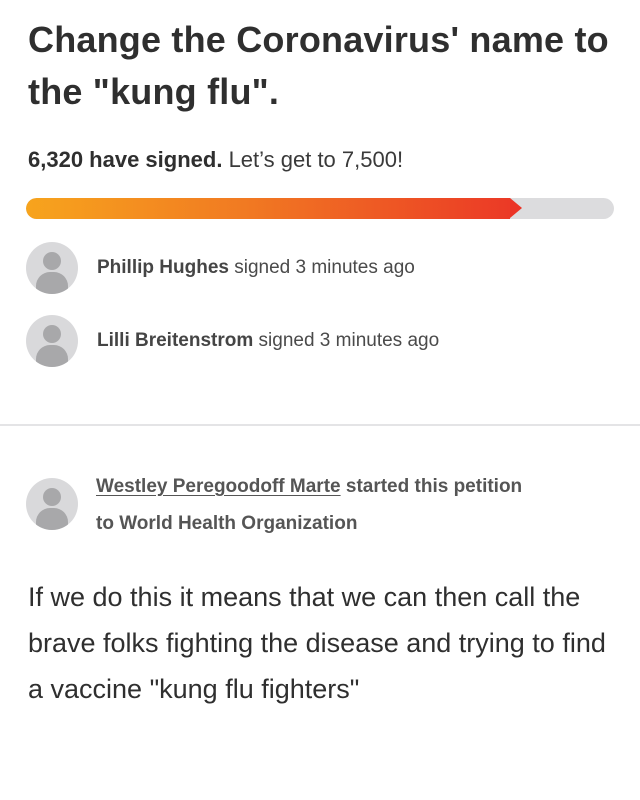  What do you see at coordinates (218, 486) in the screenshot?
I see `starter-name-link: Westley Peregoodoff Marte` at bounding box center [218, 486].